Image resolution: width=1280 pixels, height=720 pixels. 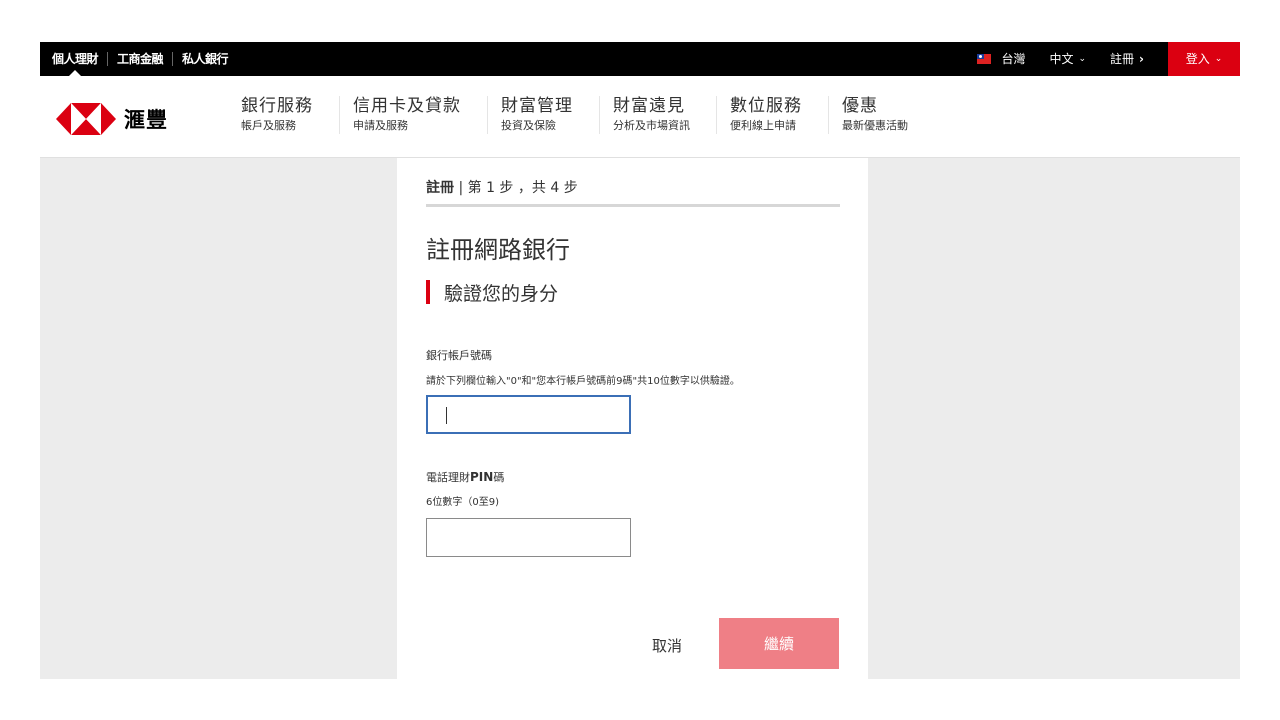 What do you see at coordinates (428, 292) in the screenshot?
I see `red-accent-bar` at bounding box center [428, 292].